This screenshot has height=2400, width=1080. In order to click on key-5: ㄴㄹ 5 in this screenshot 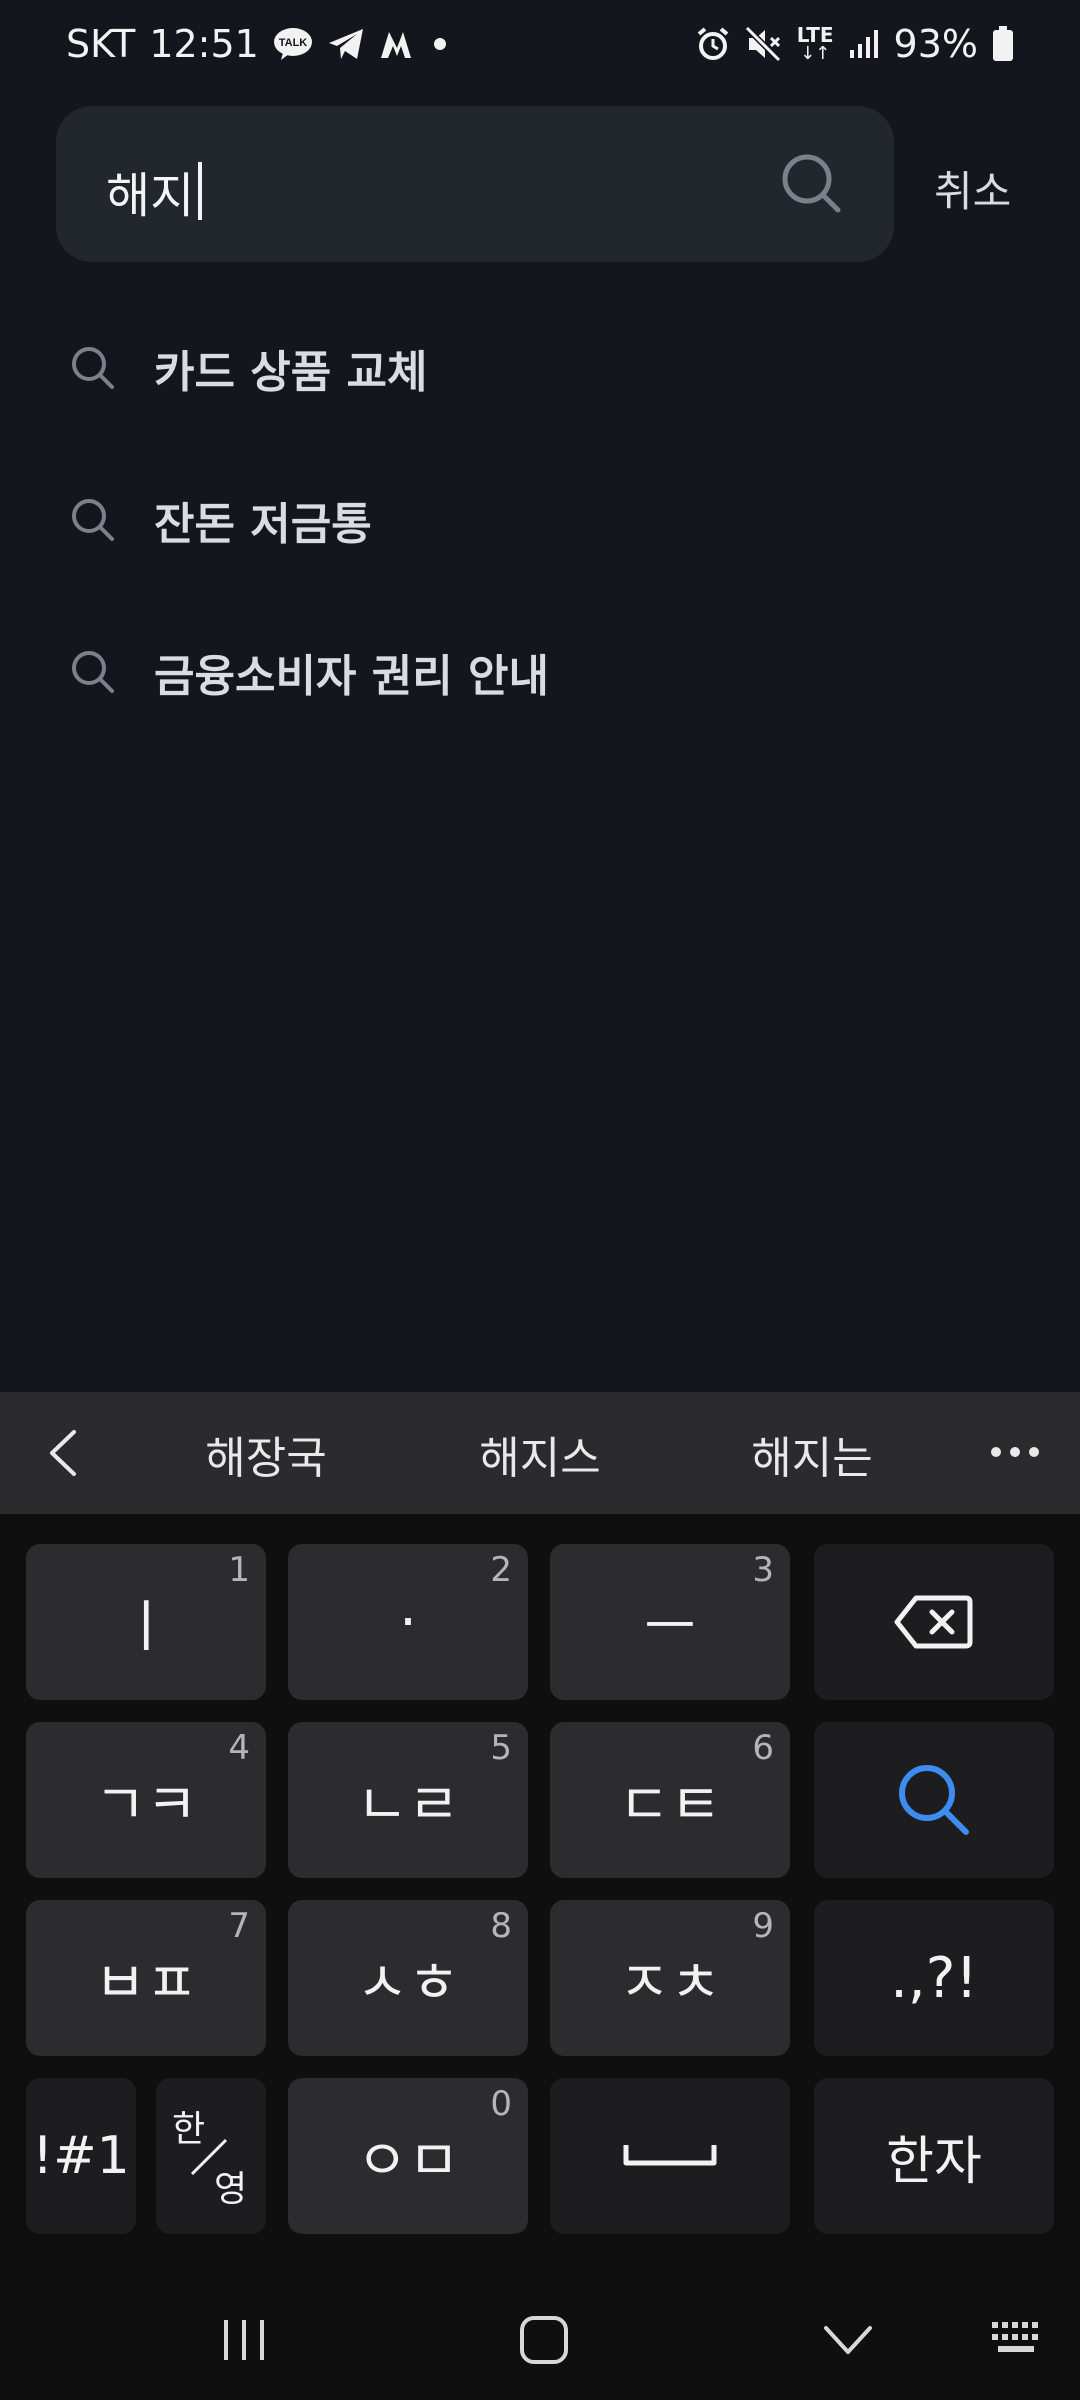, I will do `click(408, 1800)`.